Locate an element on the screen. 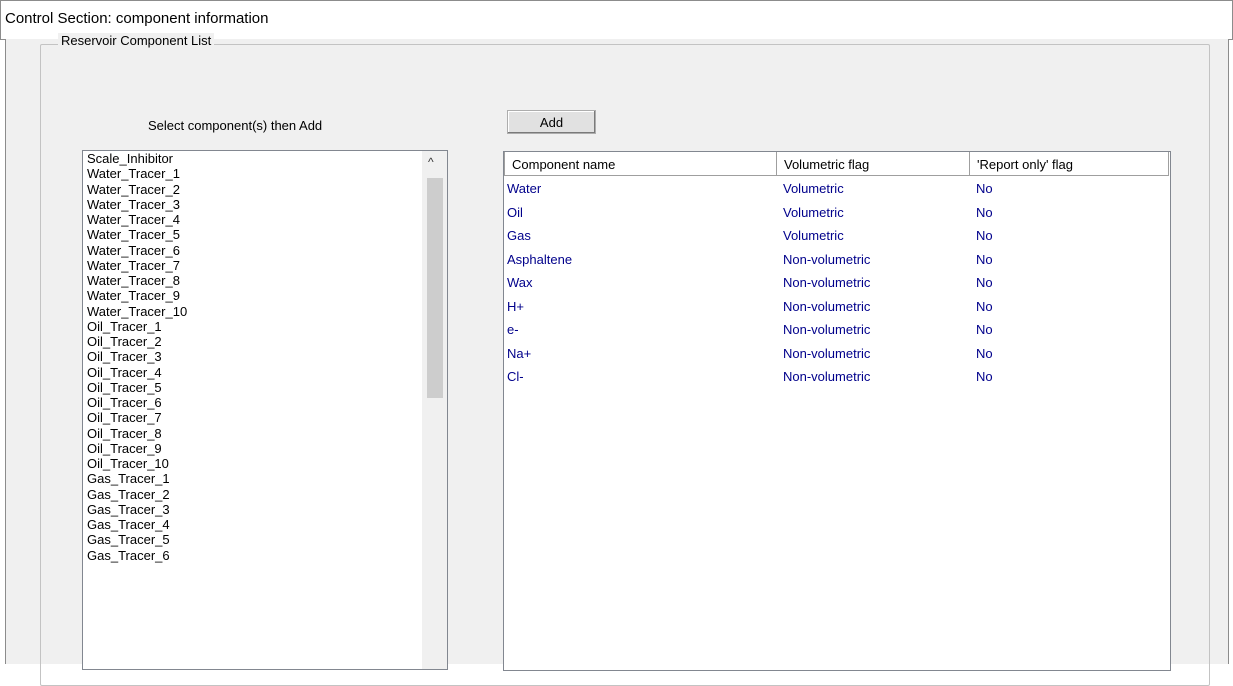 The width and height of the screenshot is (1233, 686). cell-component-name: Na+ is located at coordinates (519, 353).